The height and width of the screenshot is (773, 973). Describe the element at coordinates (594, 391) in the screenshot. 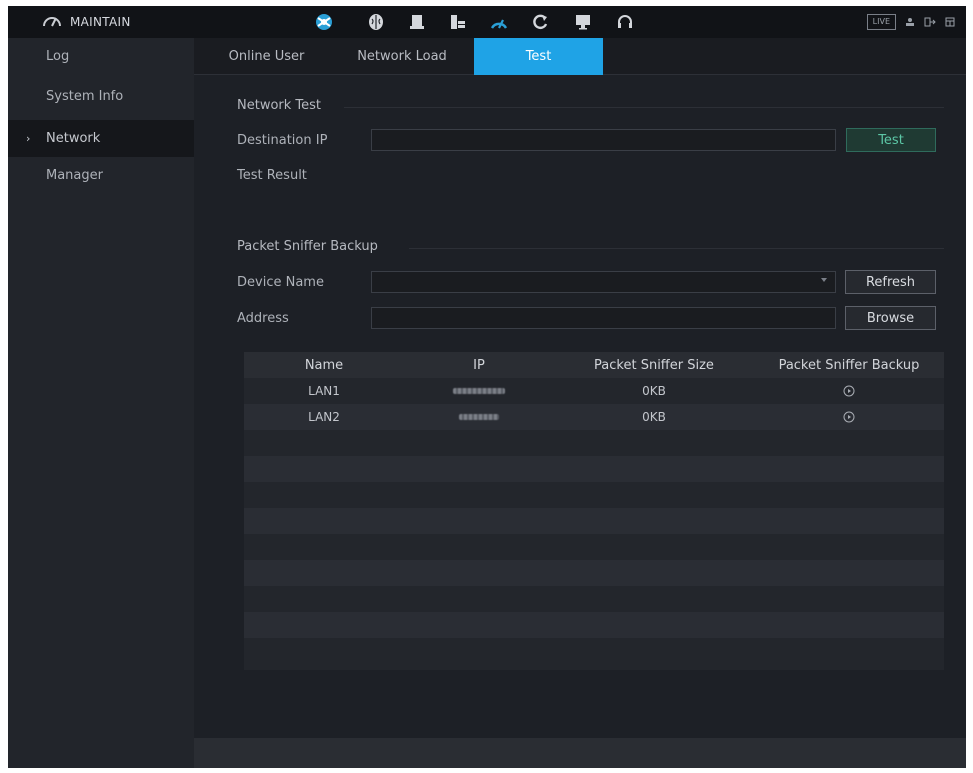

I see `table-row: LAN1 0KB` at that location.